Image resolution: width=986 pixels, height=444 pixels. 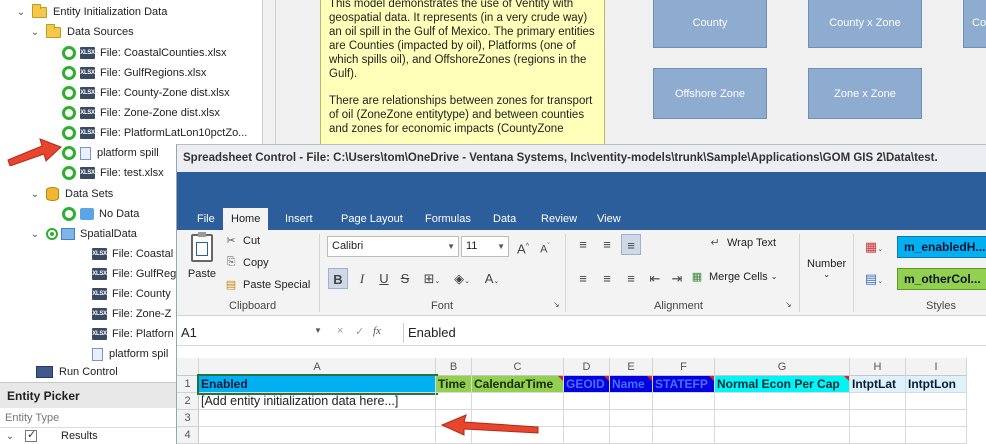 What do you see at coordinates (318, 330) in the screenshot?
I see `chevron-down-icon: ▼` at bounding box center [318, 330].